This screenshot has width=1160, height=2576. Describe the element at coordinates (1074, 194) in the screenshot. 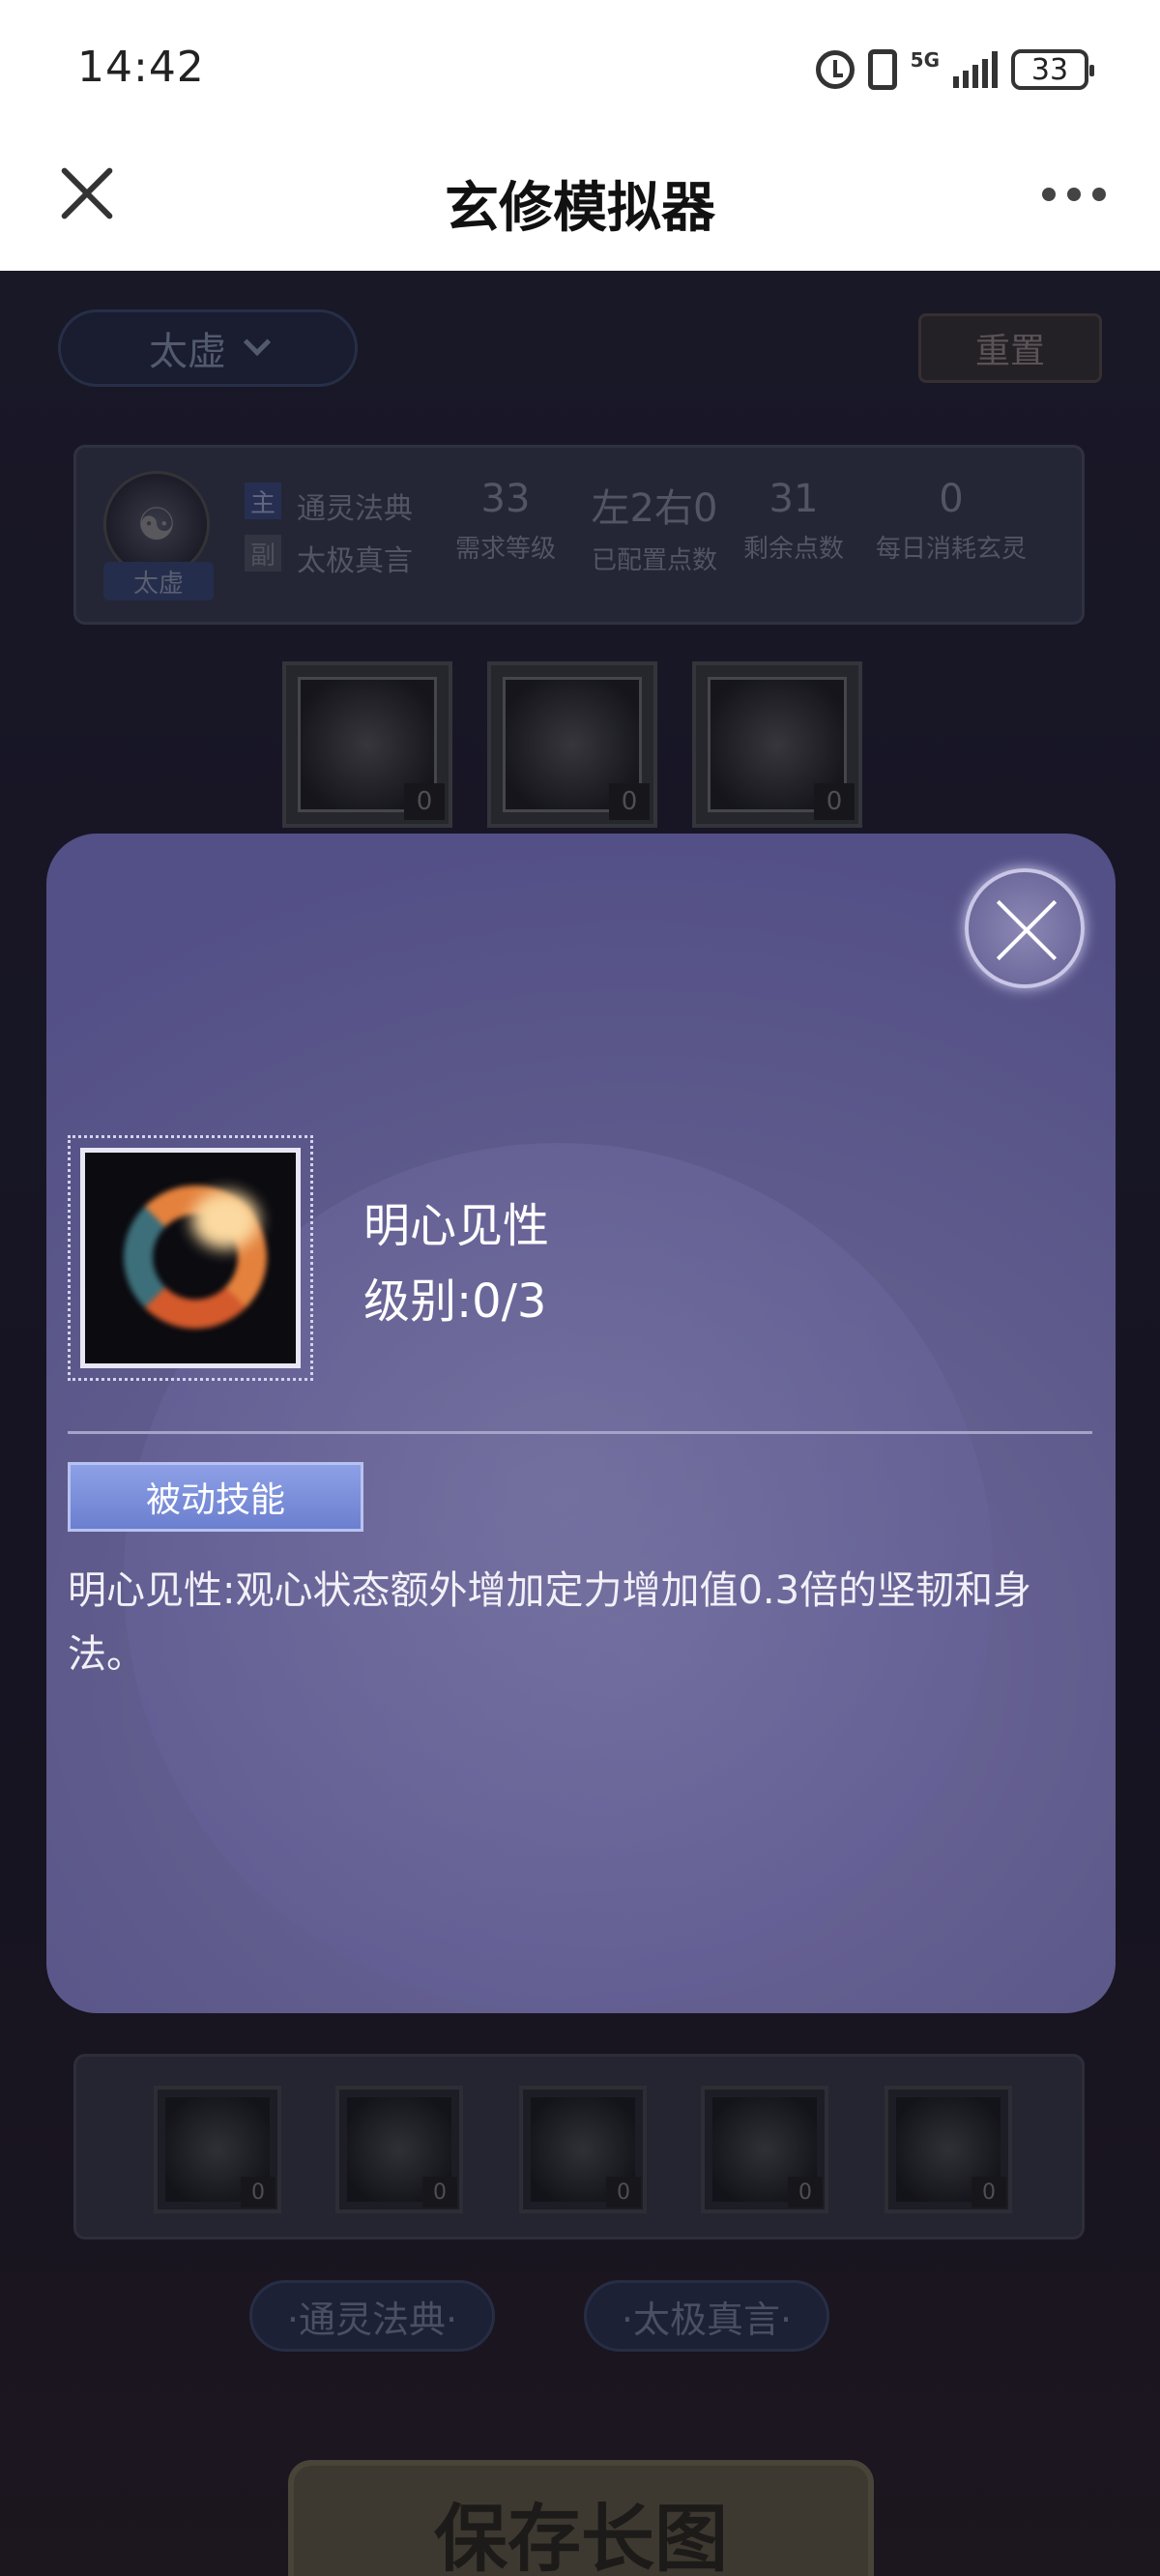

I see `more-icon` at that location.